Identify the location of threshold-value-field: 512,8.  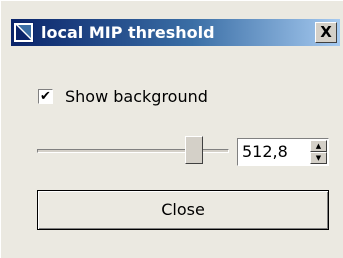
(265, 152).